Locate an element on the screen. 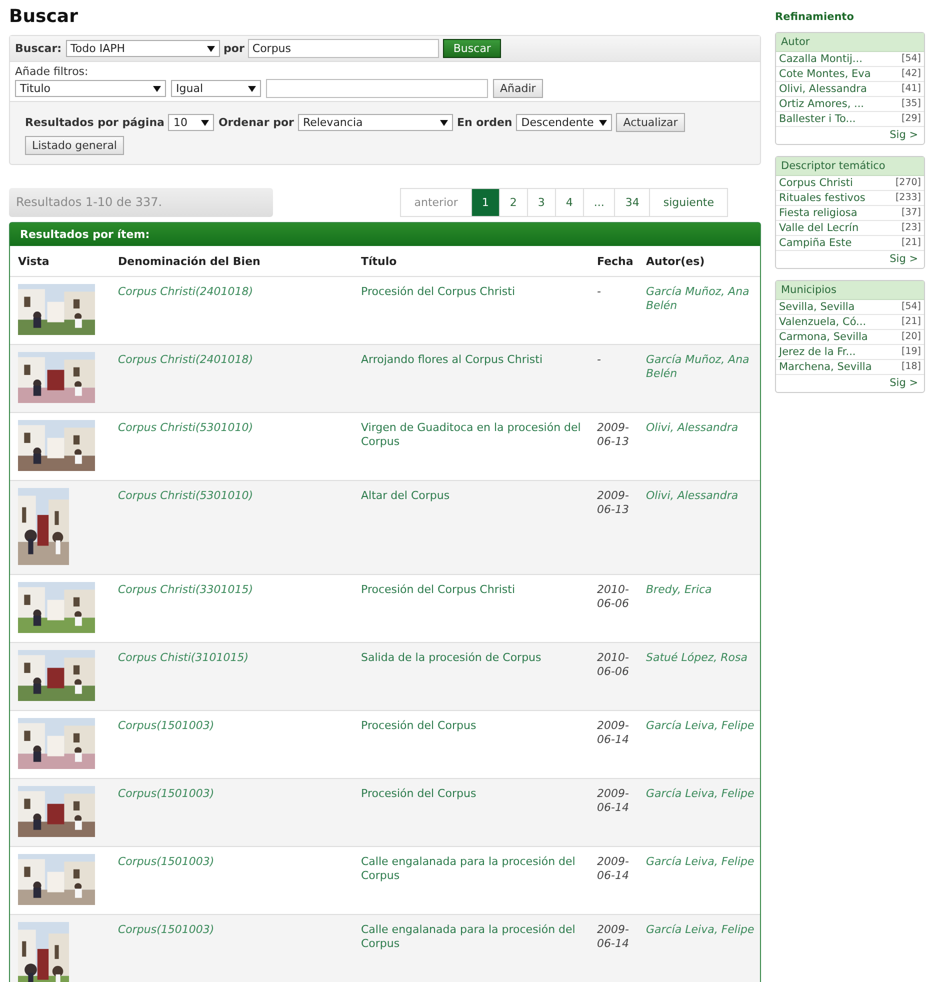 This screenshot has height=982, width=928. column-header: Título is located at coordinates (379, 262).